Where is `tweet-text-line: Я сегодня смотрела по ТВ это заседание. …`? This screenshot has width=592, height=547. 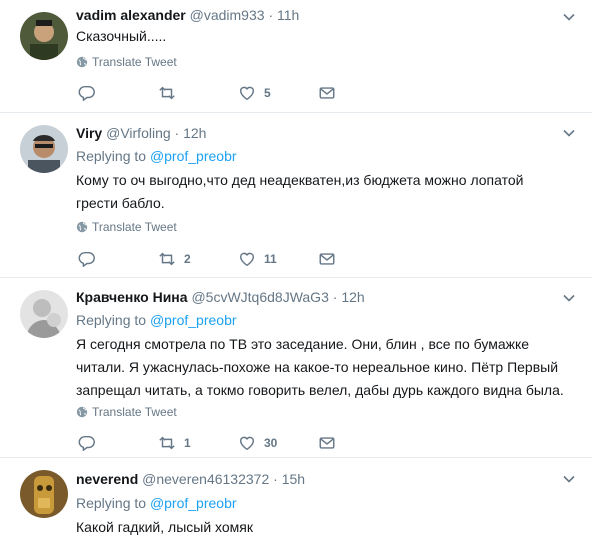 tweet-text-line: Я сегодня смотрела по ТВ это заседание. … is located at coordinates (303, 344).